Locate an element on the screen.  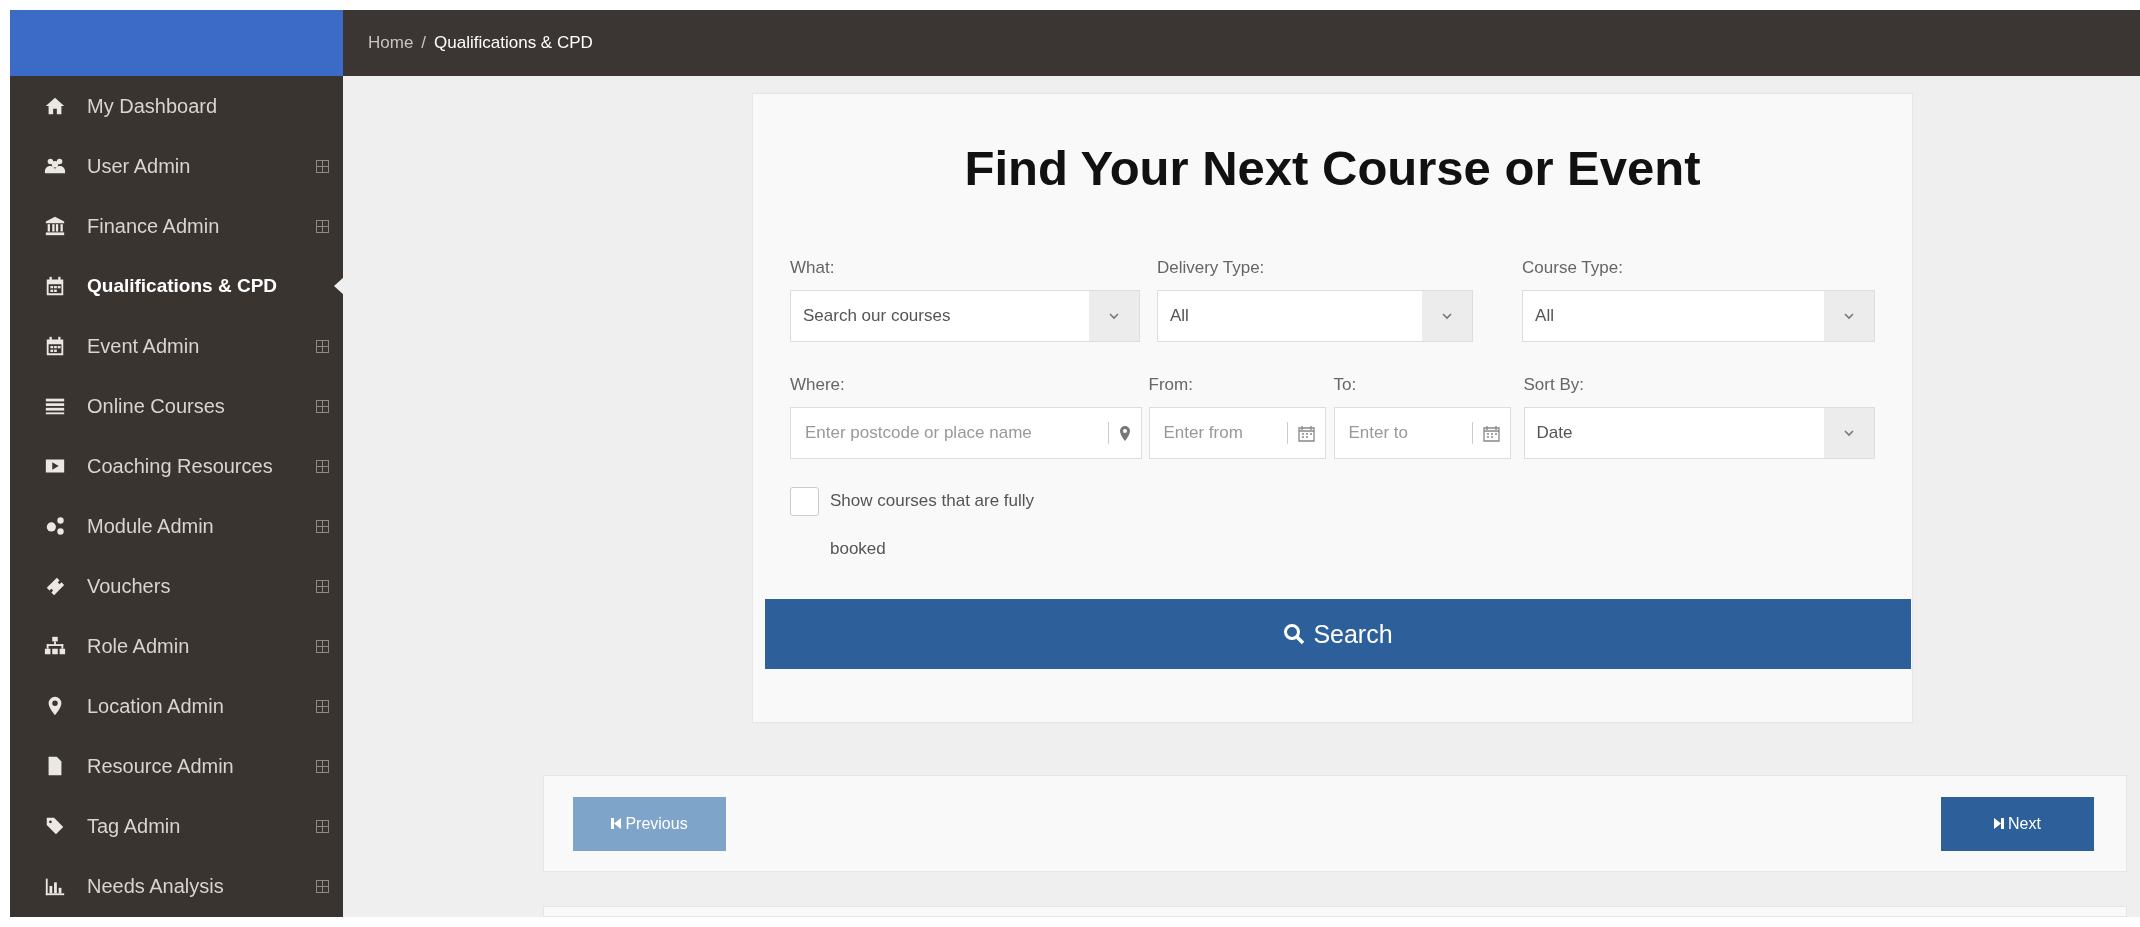
sidebar-item: User Admin is located at coordinates (176, 166).